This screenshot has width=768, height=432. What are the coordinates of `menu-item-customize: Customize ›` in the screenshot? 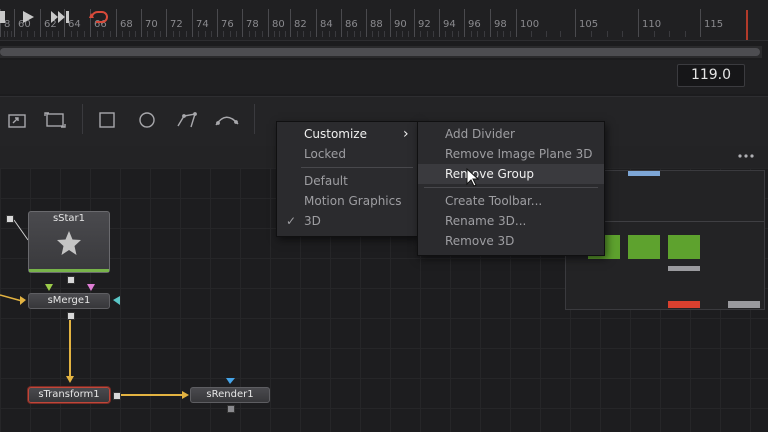 It's located at (347, 134).